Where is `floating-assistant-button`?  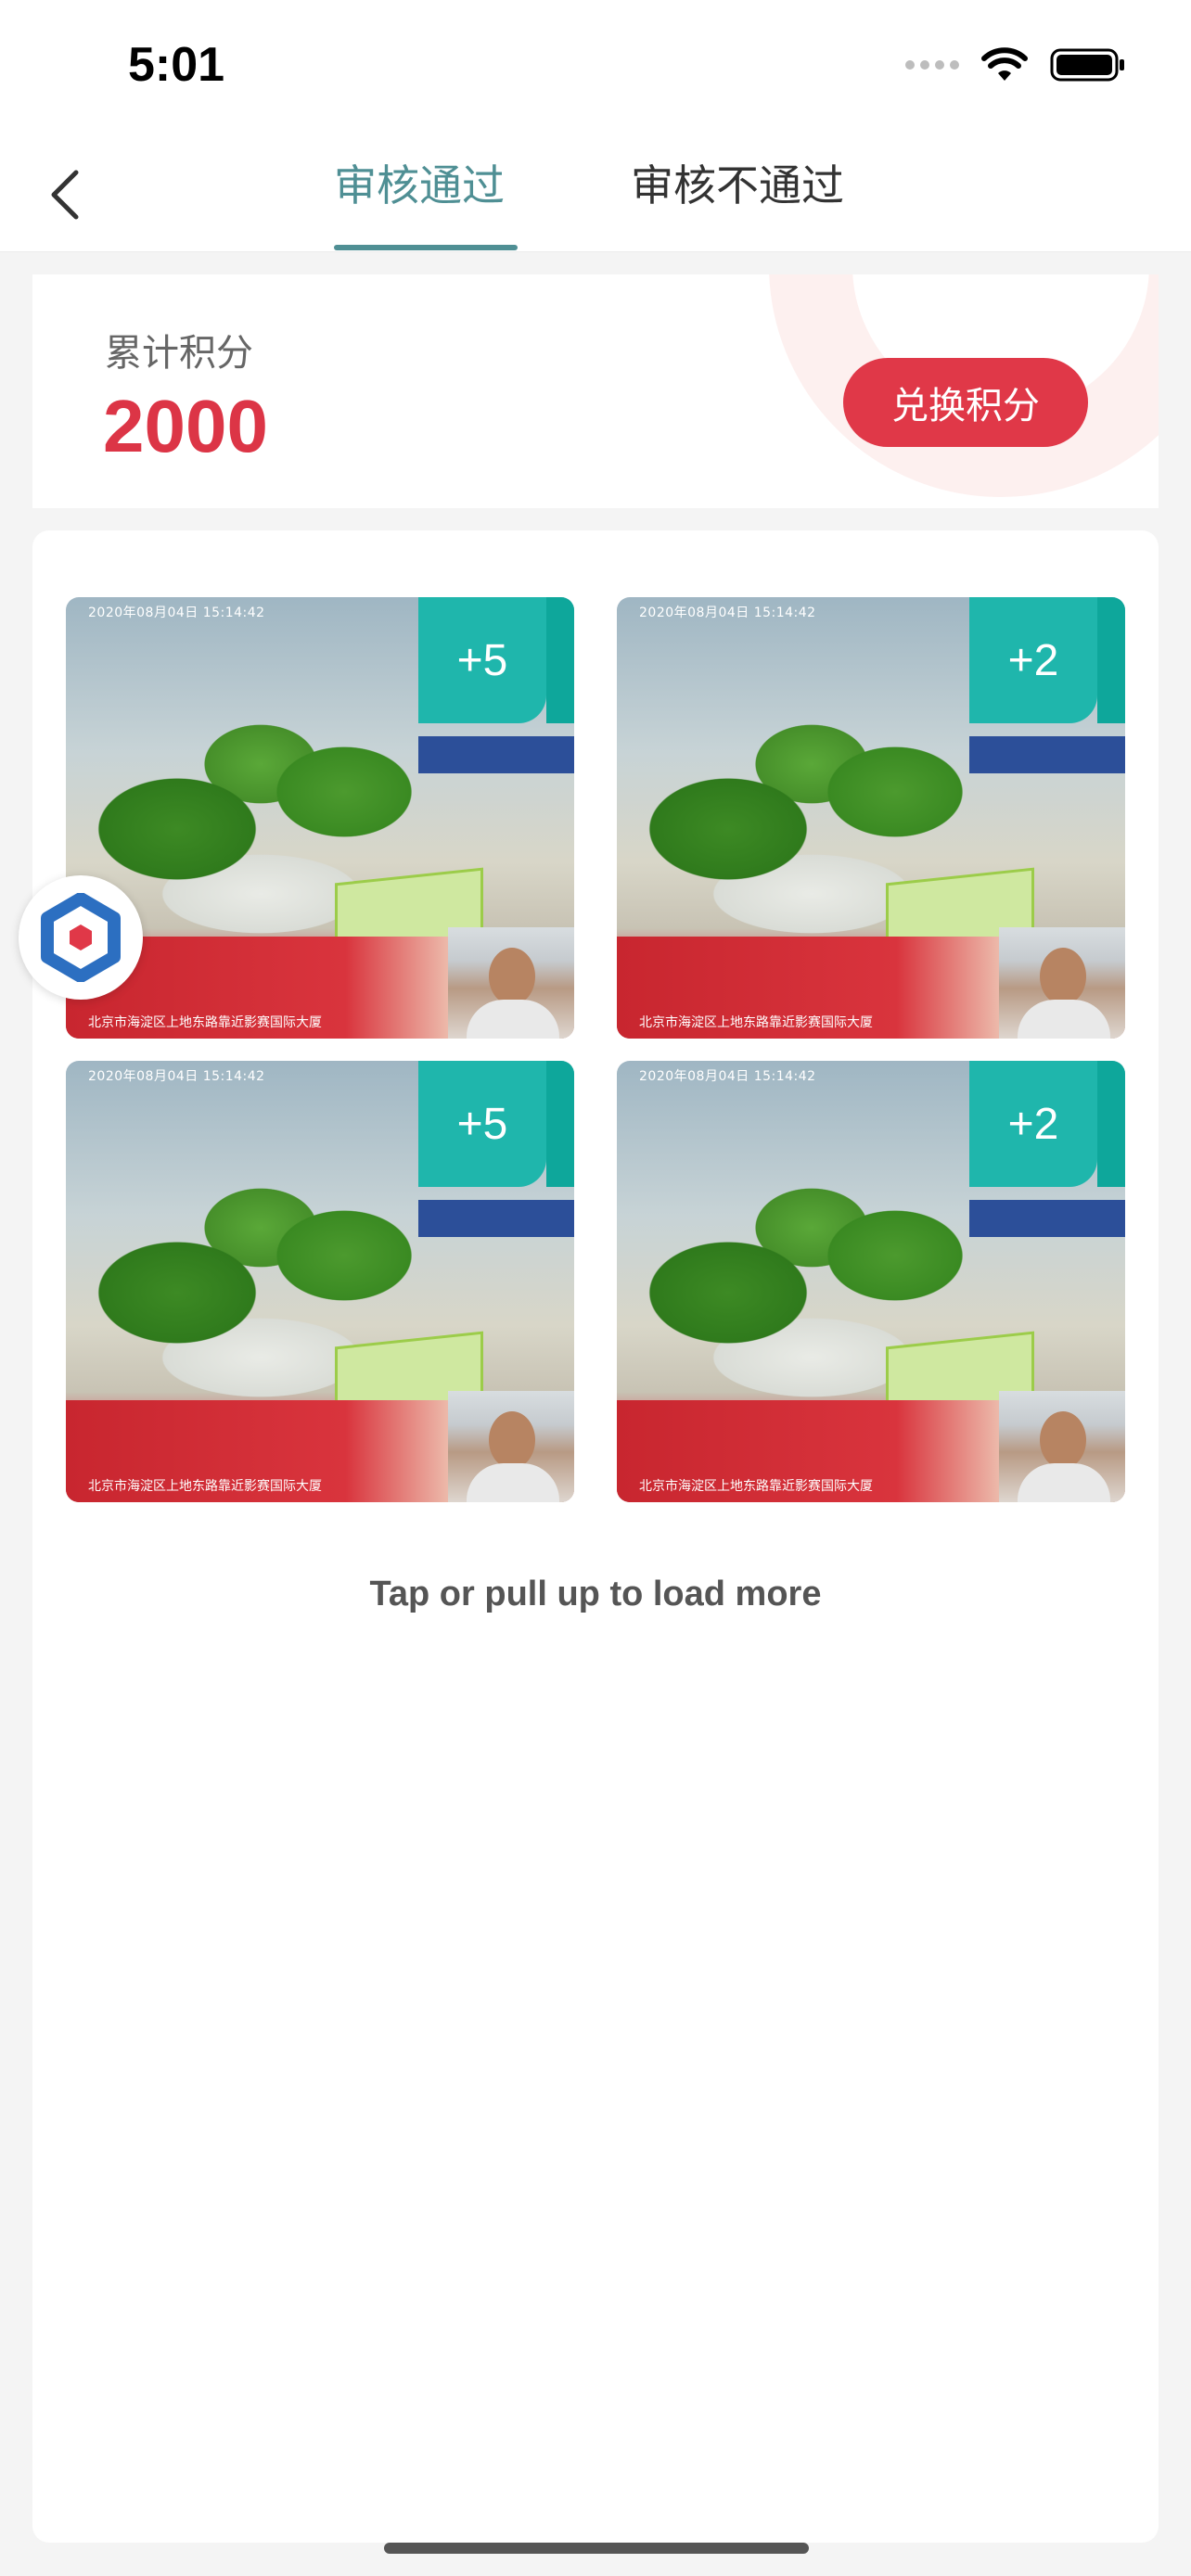
floating-assistant-button is located at coordinates (81, 937).